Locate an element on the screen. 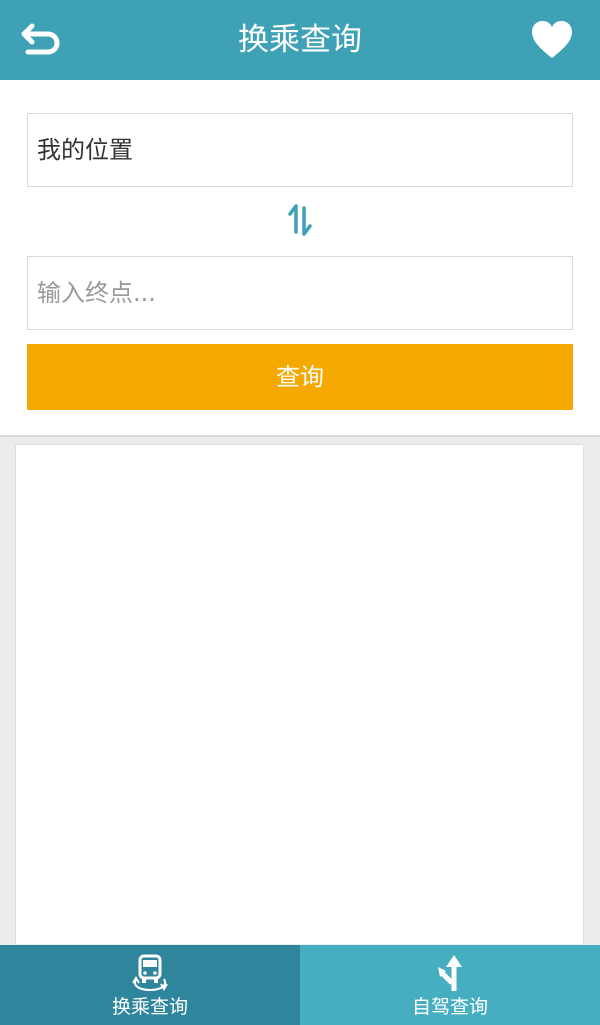 The height and width of the screenshot is (1025, 600). tab-transit-query: 换乘查询 is located at coordinates (150, 985).